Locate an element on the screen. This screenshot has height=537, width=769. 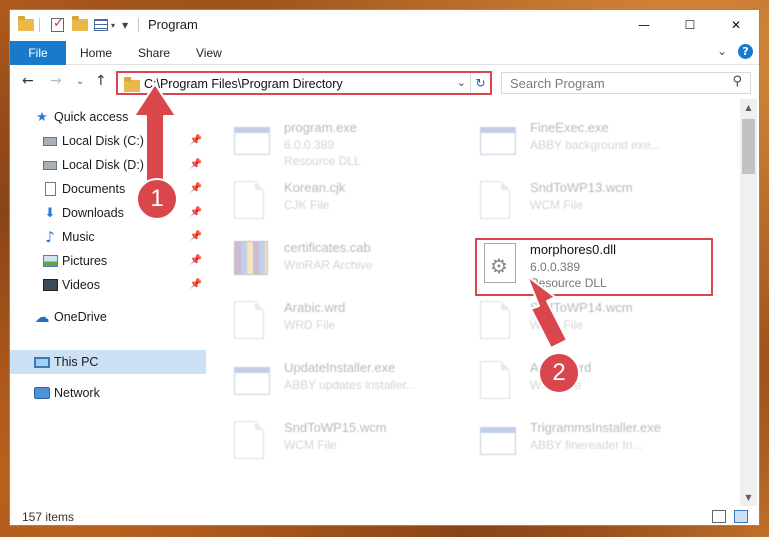
file-name: SndToWP13.wcm is located at coordinates (581, 187).